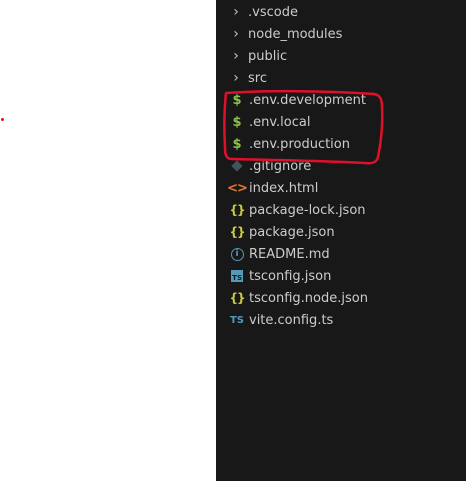  I want to click on stray-red-mark, so click(2, 119).